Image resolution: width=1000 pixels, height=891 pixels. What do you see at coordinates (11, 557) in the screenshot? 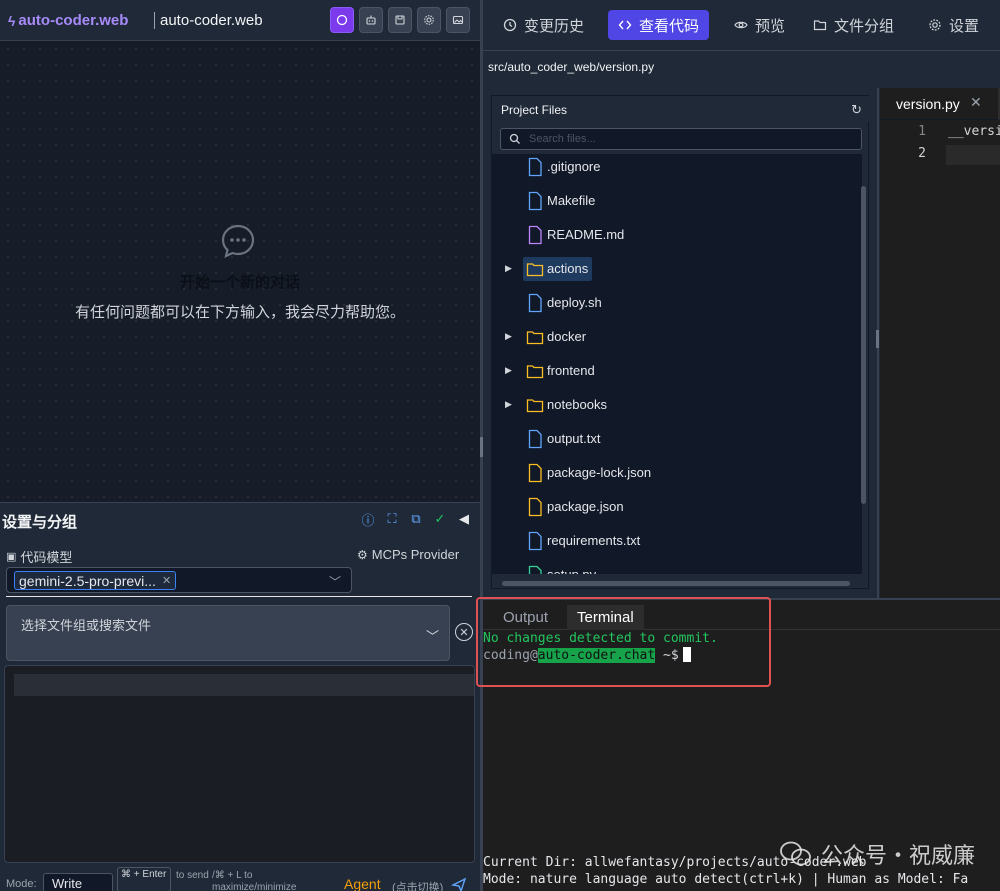
I see `terminal-icon: ▣` at bounding box center [11, 557].